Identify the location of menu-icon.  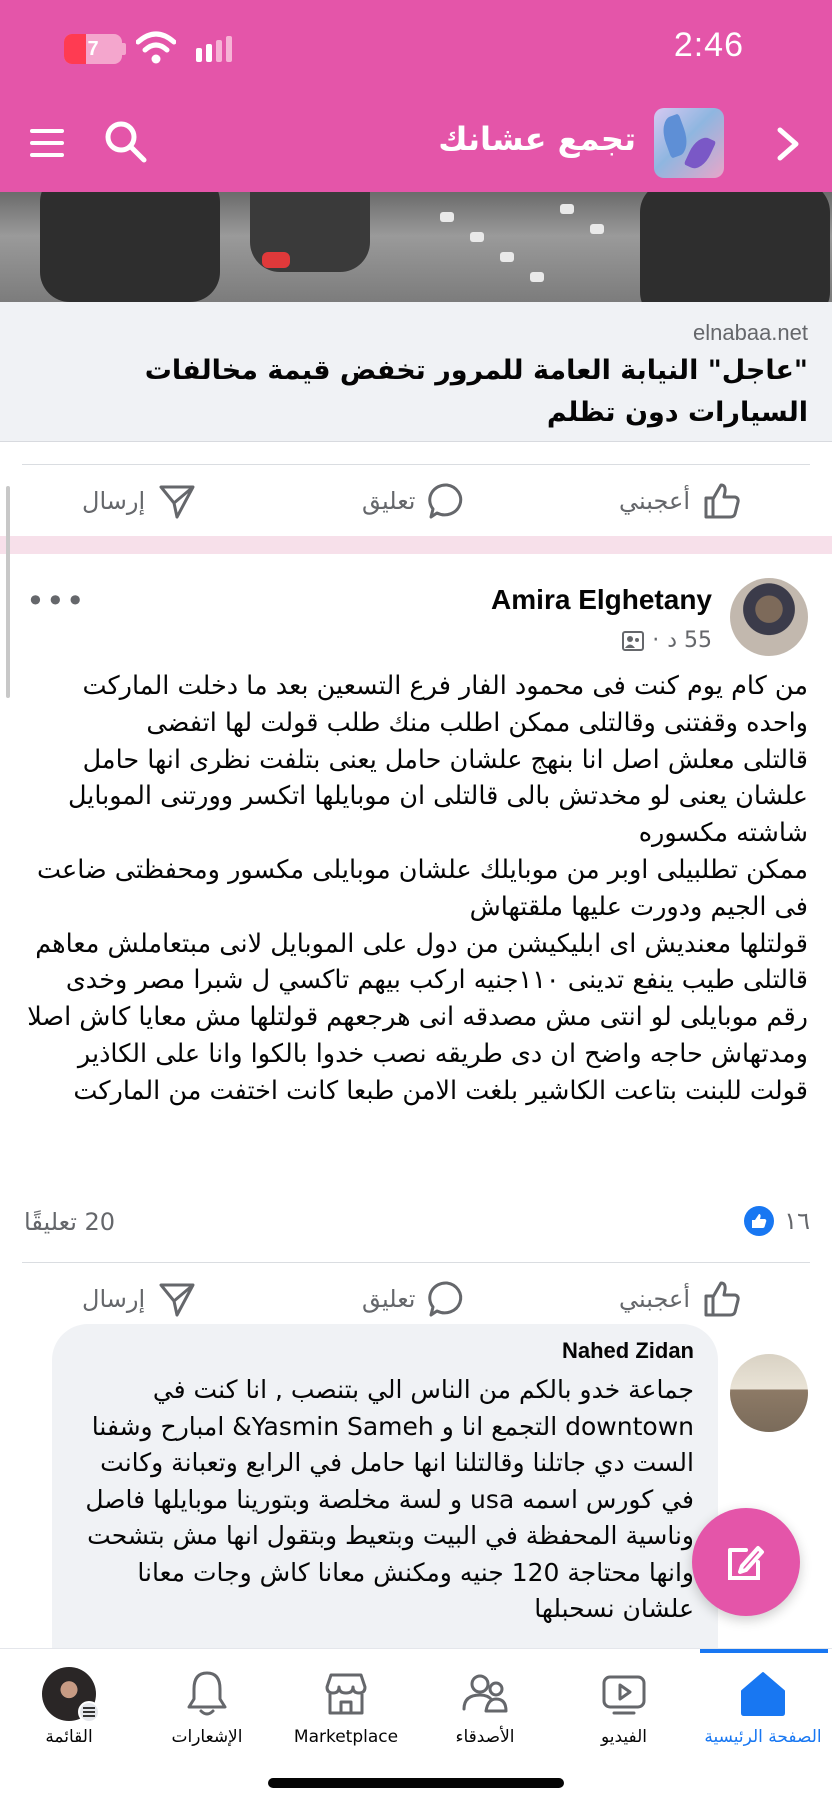
(47, 143).